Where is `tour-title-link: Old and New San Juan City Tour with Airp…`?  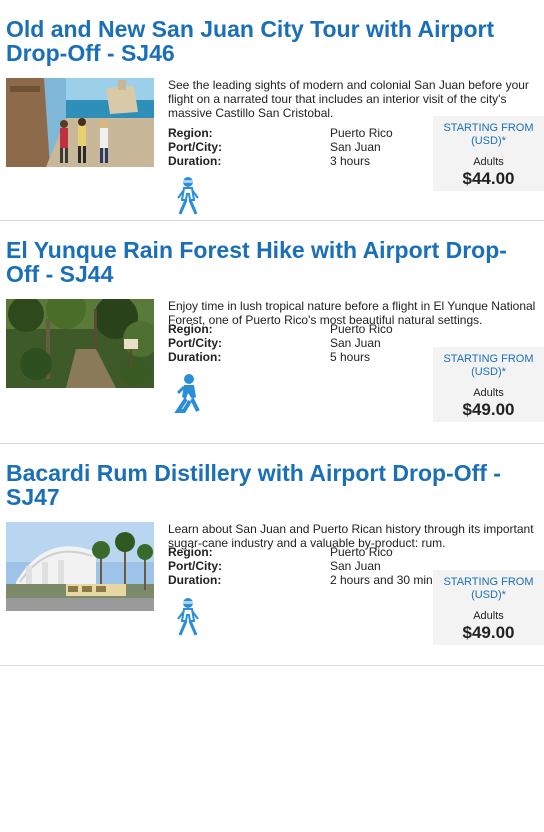
tour-title-link: Old and New San Juan City Tour with Airp… is located at coordinates (272, 41).